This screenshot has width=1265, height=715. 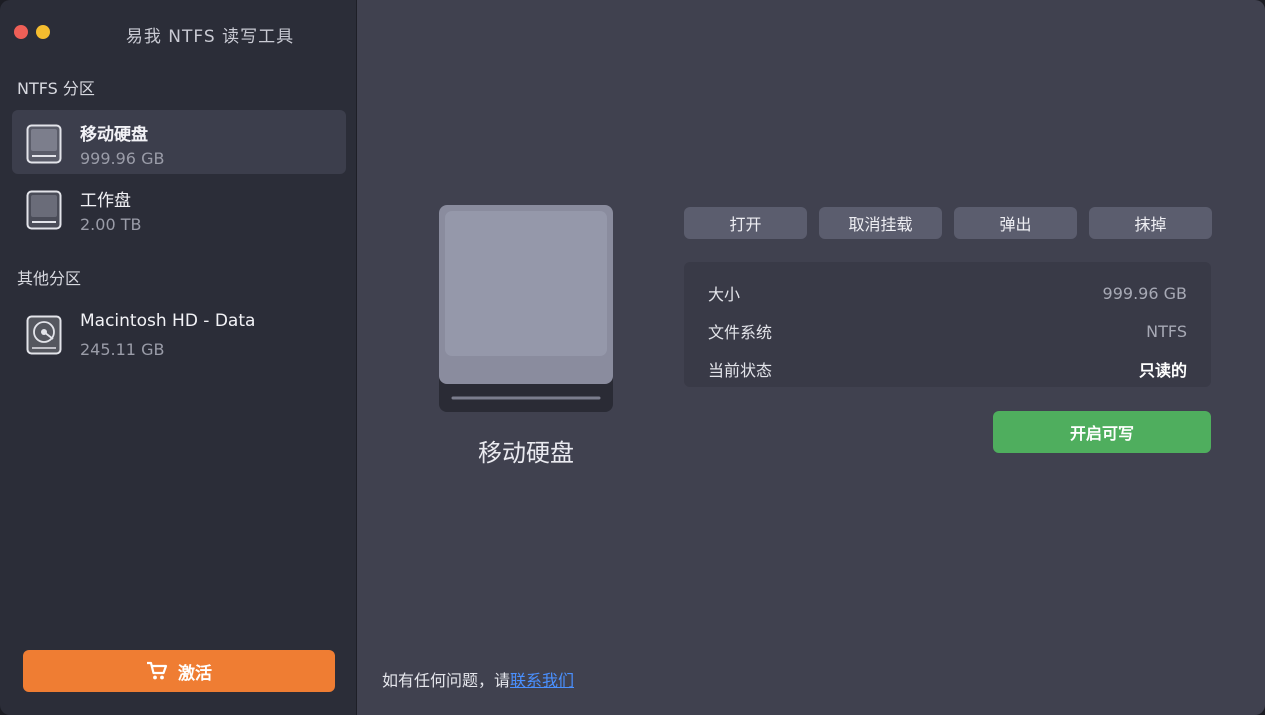 I want to click on app-title: 易我 NTFS 读写工具, so click(x=210, y=37).